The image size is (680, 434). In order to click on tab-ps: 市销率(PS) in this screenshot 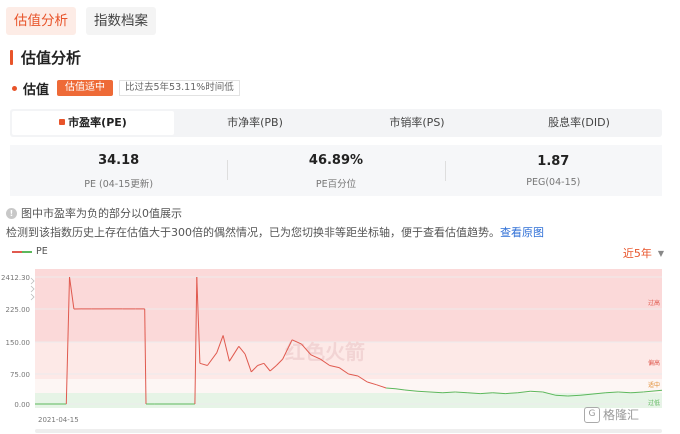, I will do `click(417, 123)`.